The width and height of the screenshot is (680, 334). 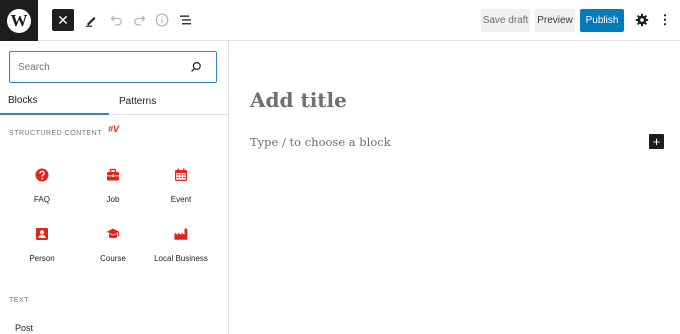 I want to click on block-label: Event, so click(x=181, y=199).